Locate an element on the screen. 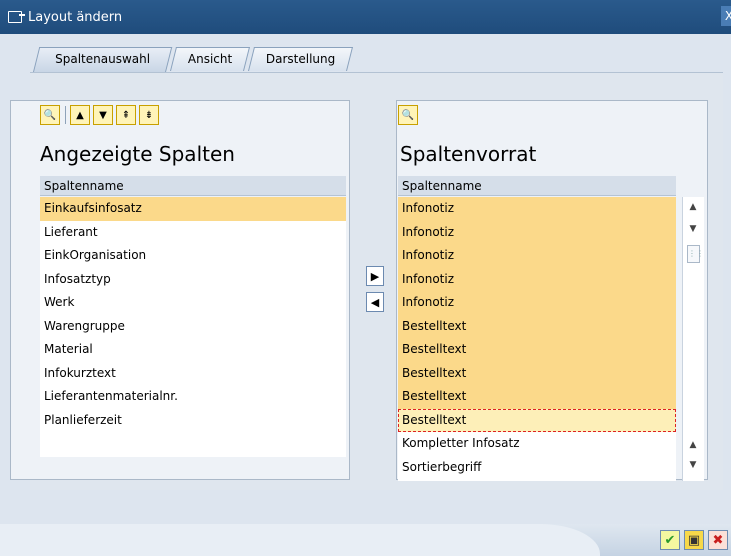 This screenshot has height=556, width=731. list-item: Warengruppe is located at coordinates (193, 327).